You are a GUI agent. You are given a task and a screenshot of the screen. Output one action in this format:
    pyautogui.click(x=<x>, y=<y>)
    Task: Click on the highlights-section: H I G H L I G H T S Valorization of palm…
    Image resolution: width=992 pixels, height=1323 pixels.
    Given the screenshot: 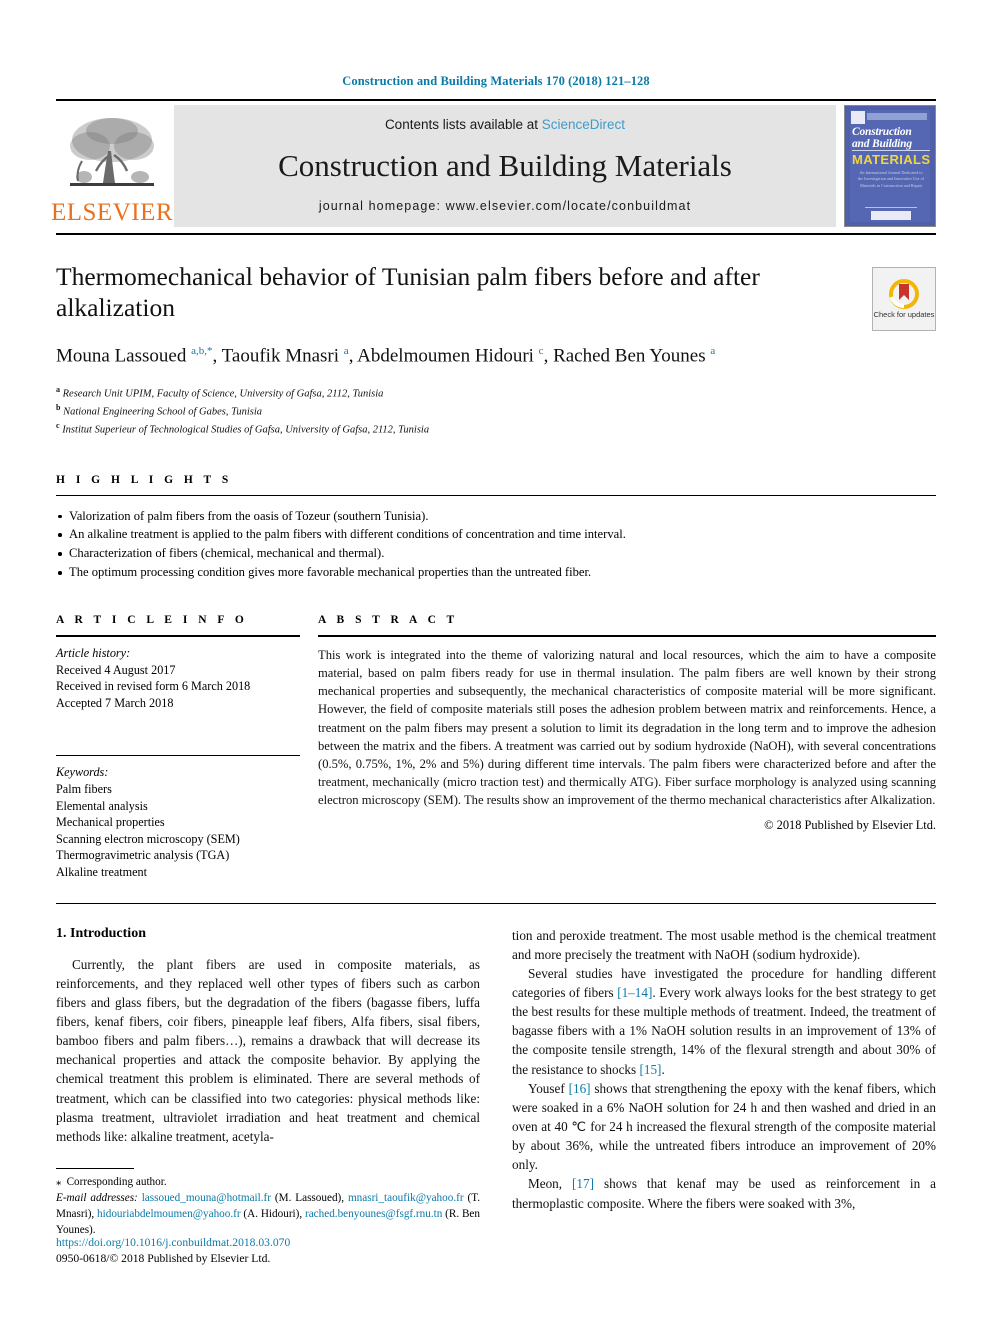 What is the action you would take?
    pyautogui.click(x=496, y=528)
    